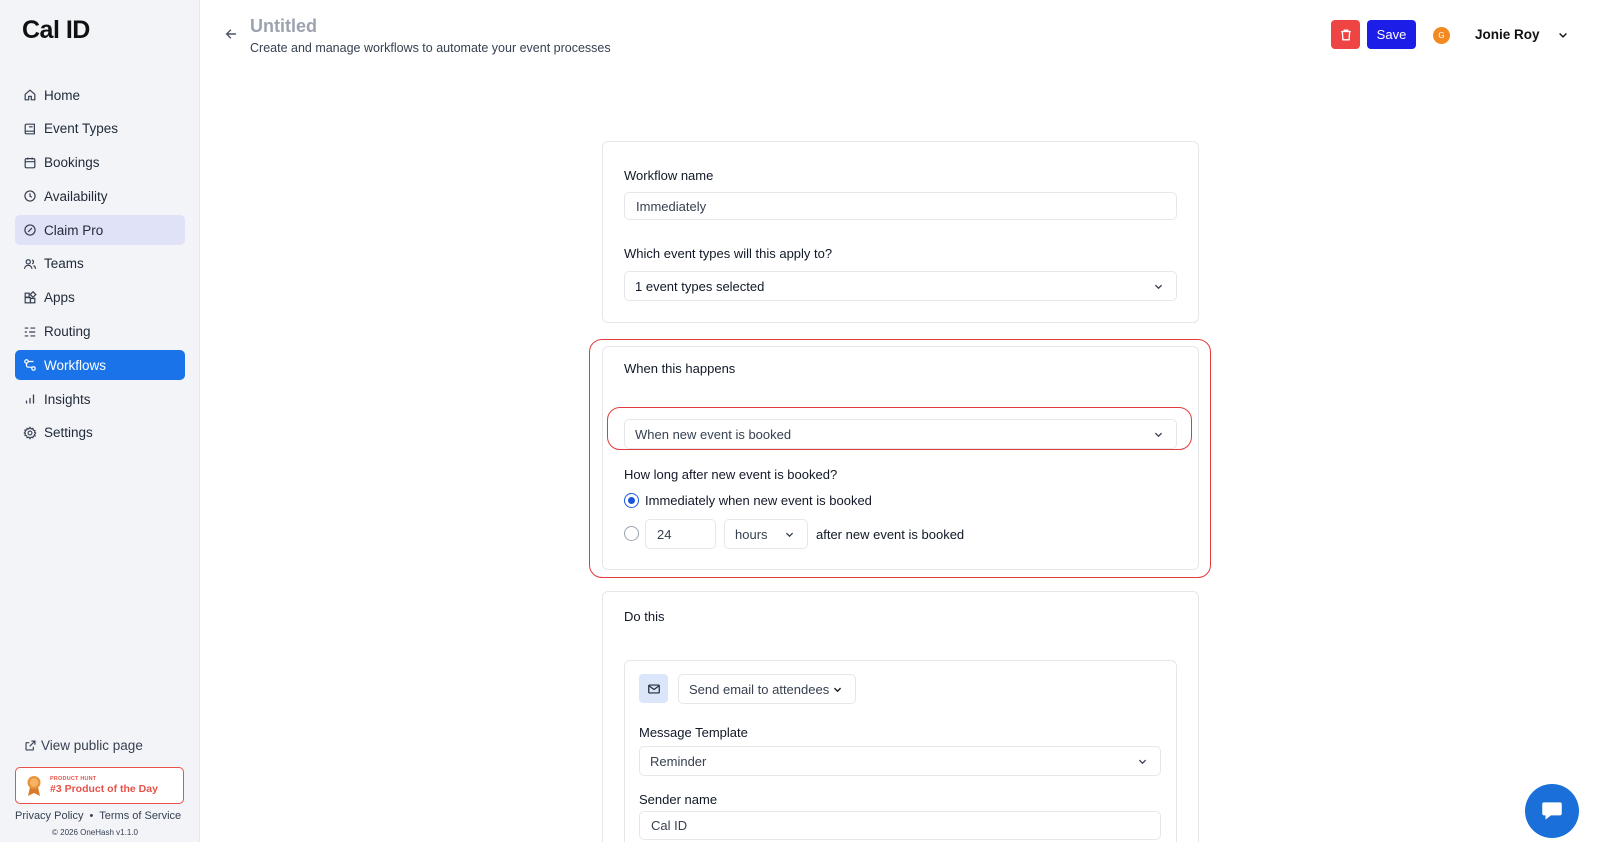 The image size is (1600, 842). I want to click on sidebar-item-label: Claim Pro, so click(74, 230).